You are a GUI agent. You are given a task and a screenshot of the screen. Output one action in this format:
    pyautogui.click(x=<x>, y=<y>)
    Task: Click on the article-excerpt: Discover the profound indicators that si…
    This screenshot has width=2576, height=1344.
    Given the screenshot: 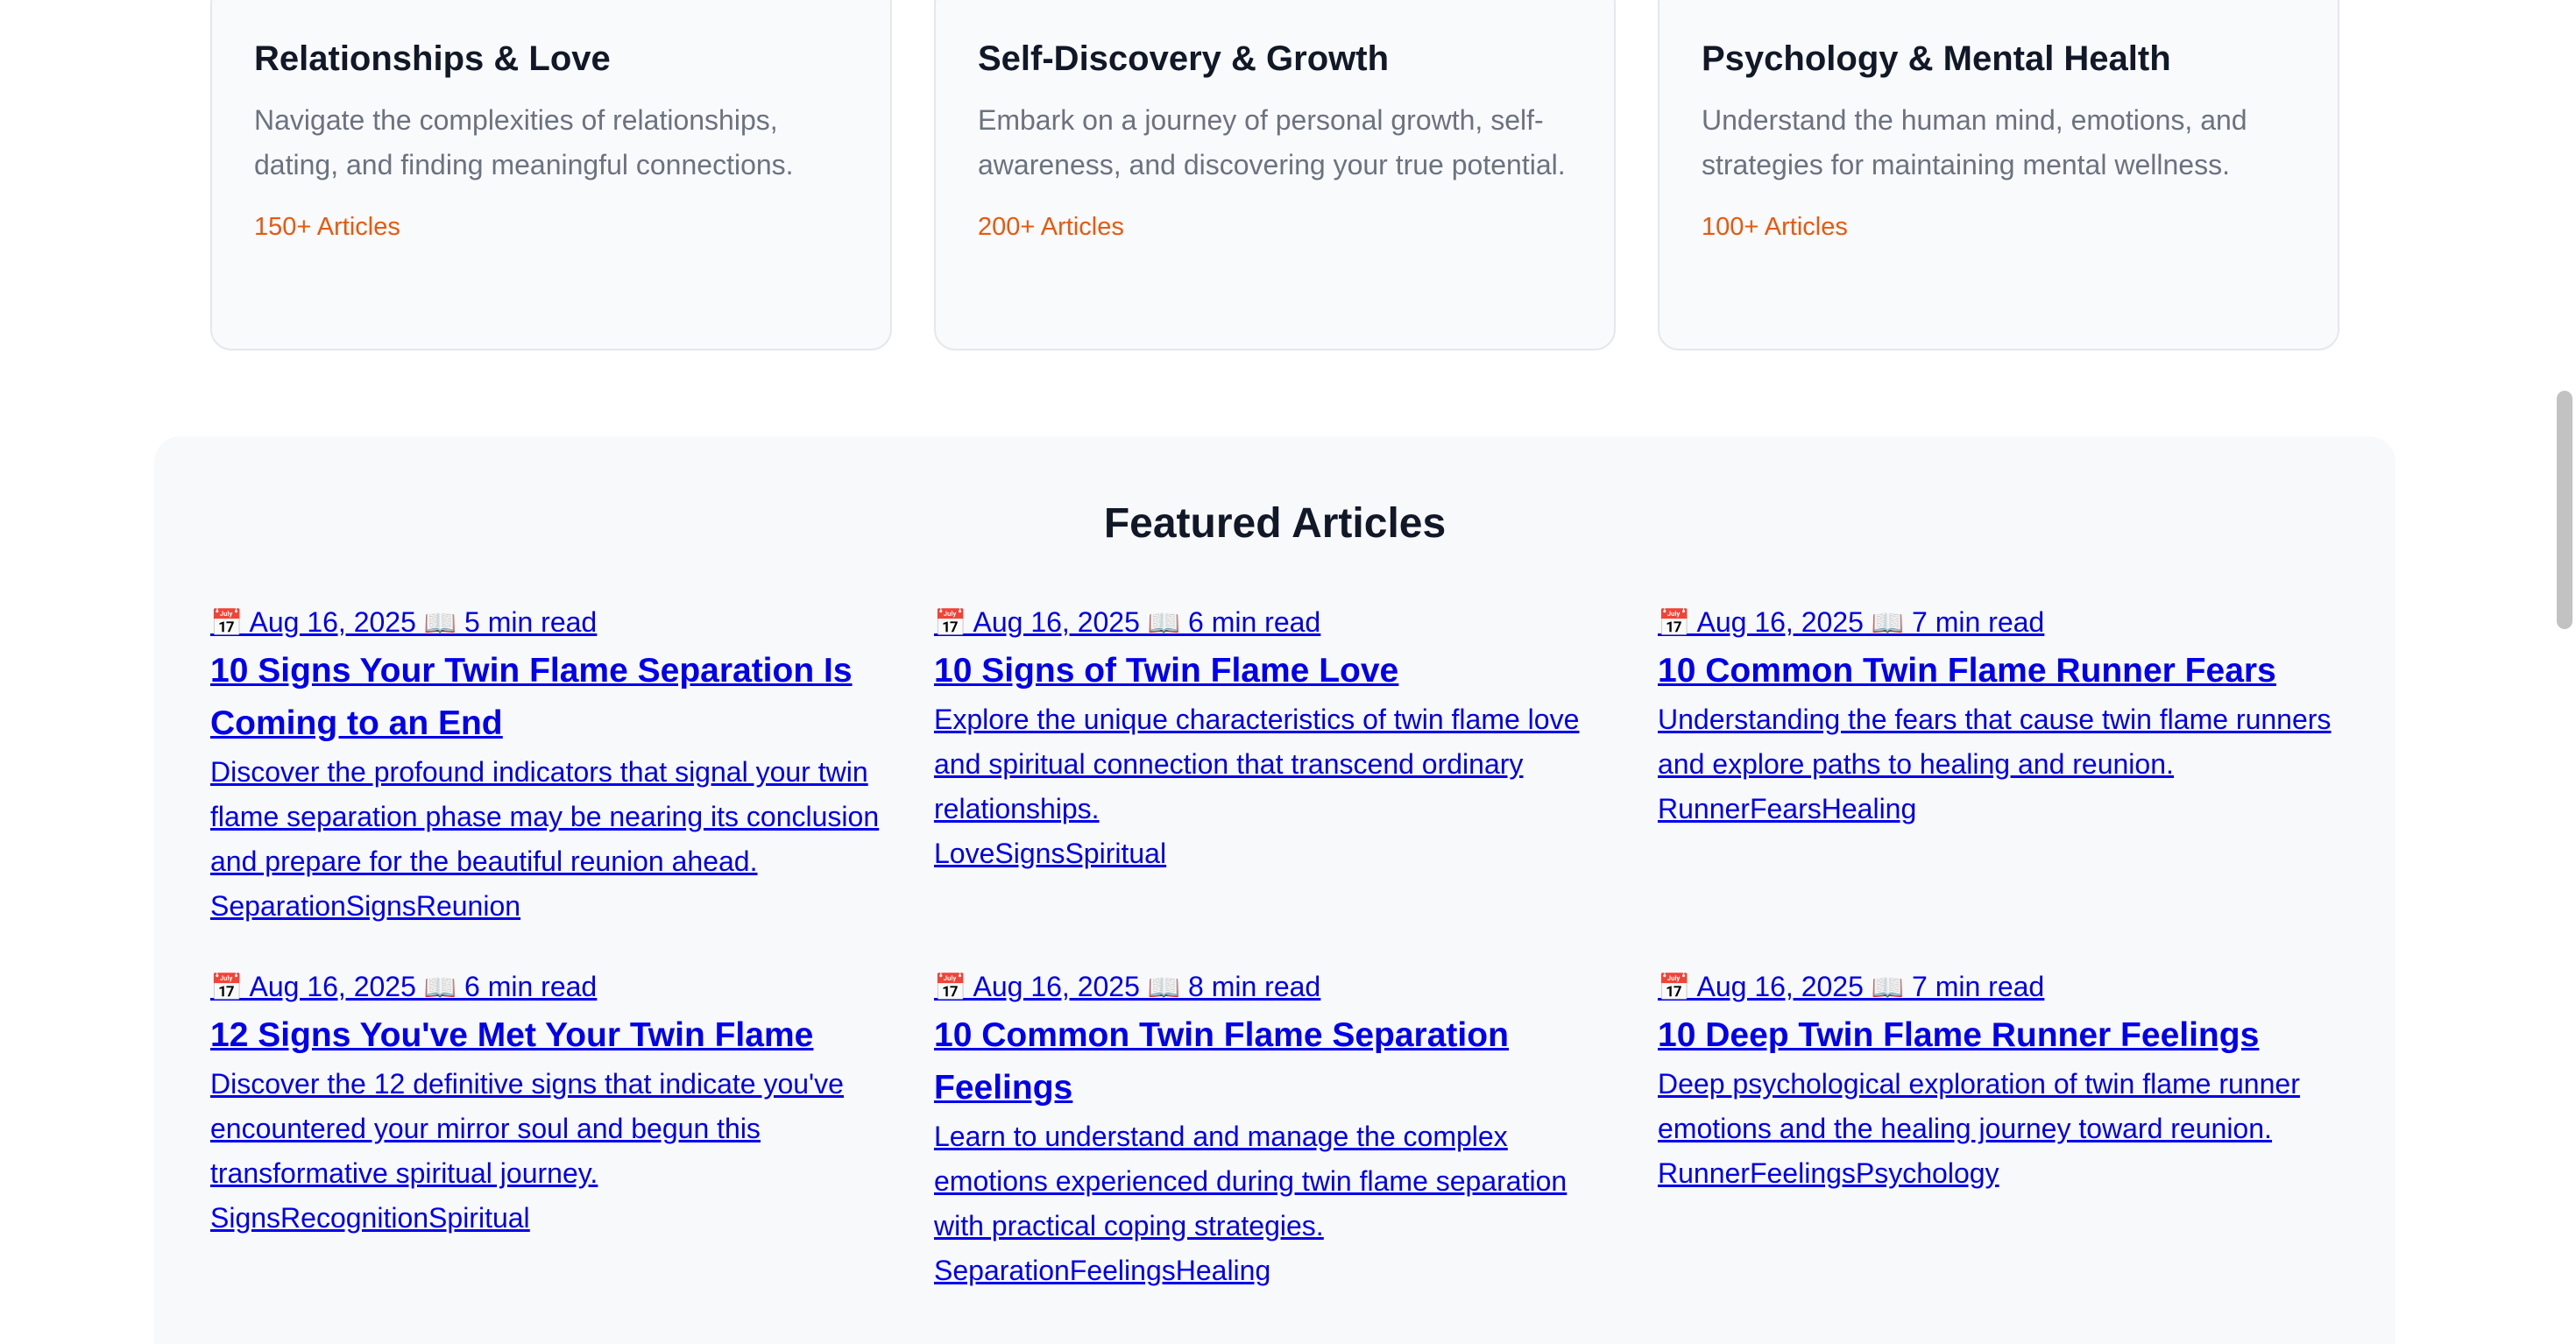 What is the action you would take?
    pyautogui.click(x=545, y=816)
    